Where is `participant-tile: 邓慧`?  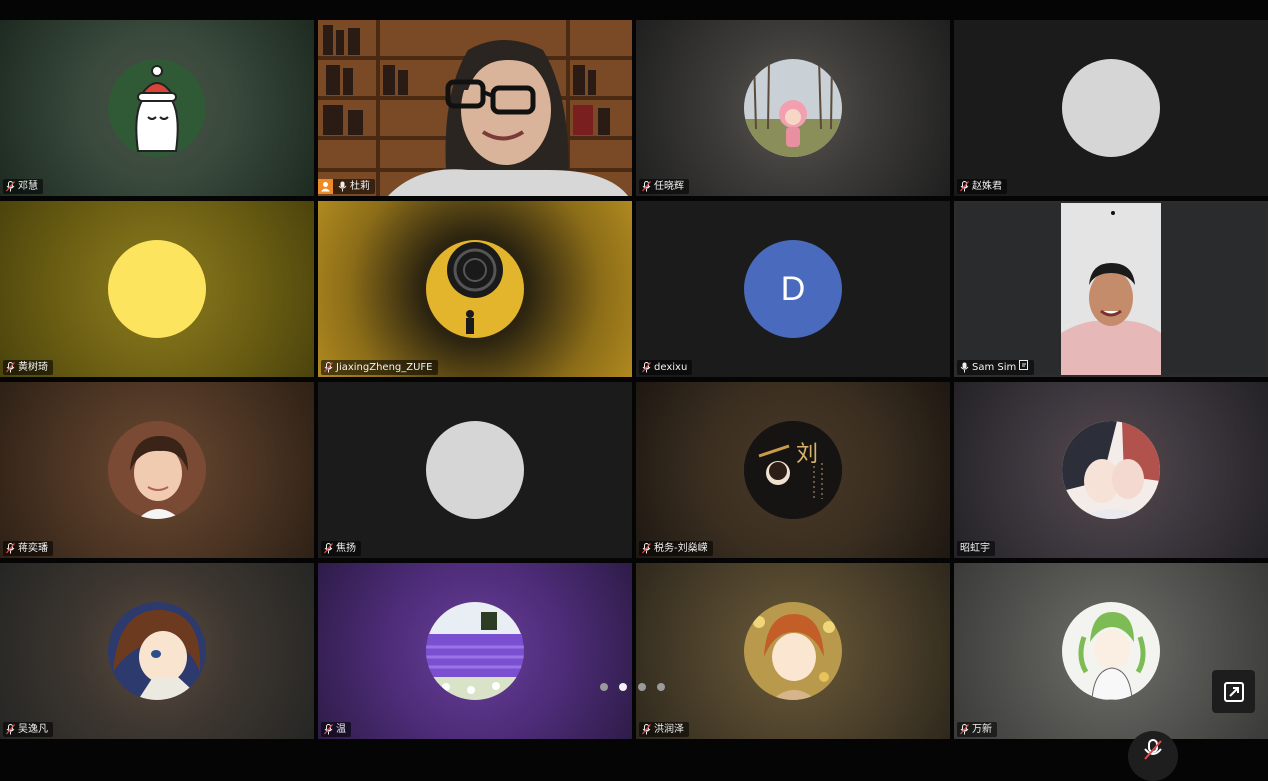
participant-tile: 邓慧 is located at coordinates (157, 108).